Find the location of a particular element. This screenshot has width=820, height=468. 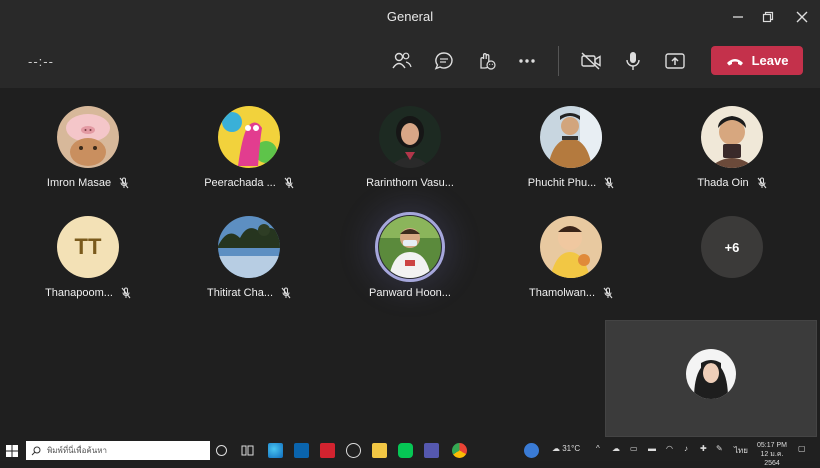

restore-icon is located at coordinates (768, 17).